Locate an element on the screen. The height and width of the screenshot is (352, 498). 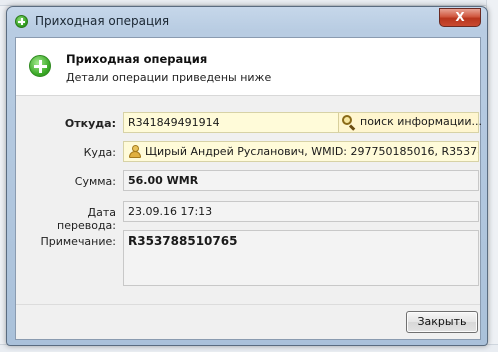
note-field: R353788510765 is located at coordinates (301, 258).